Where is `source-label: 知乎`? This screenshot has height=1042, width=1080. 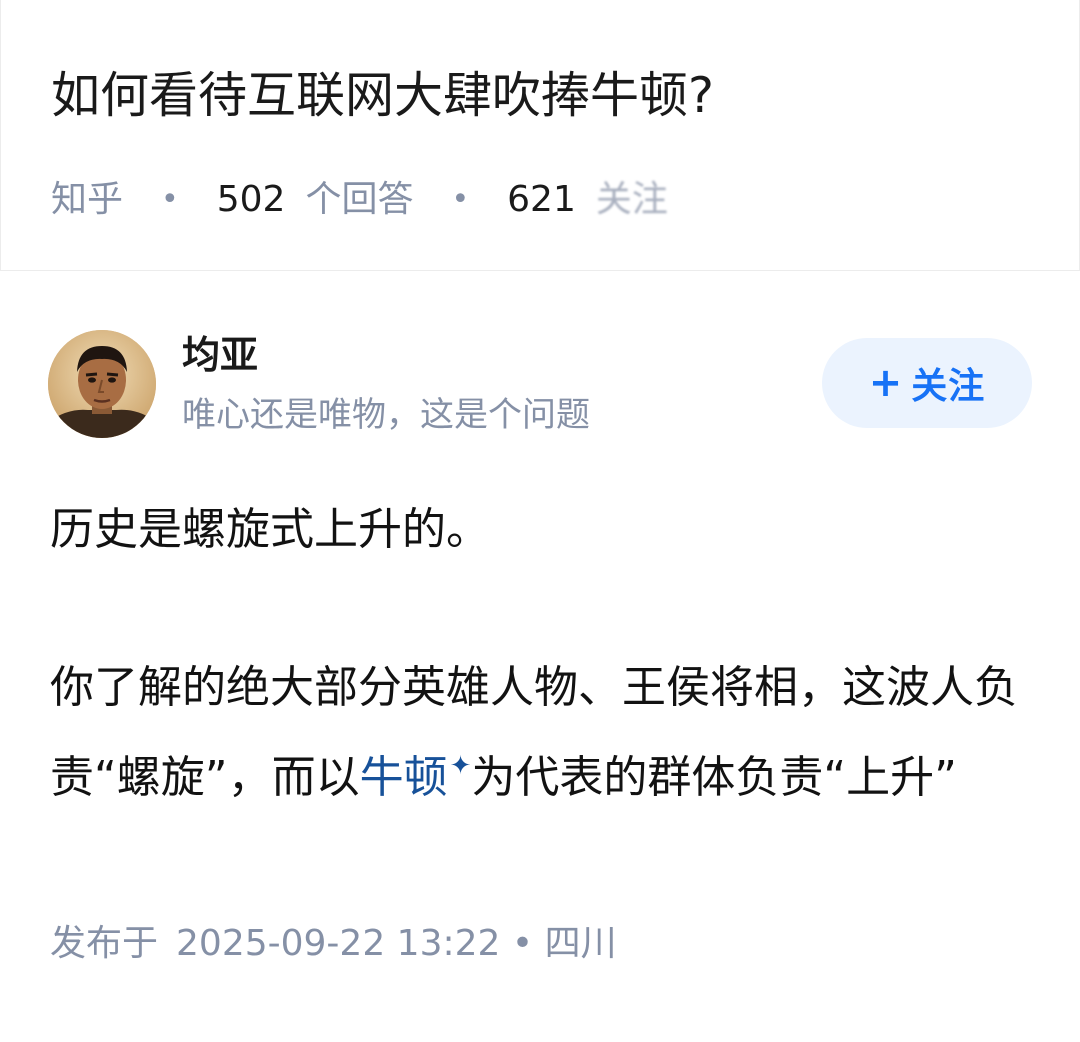 source-label: 知乎 is located at coordinates (87, 199).